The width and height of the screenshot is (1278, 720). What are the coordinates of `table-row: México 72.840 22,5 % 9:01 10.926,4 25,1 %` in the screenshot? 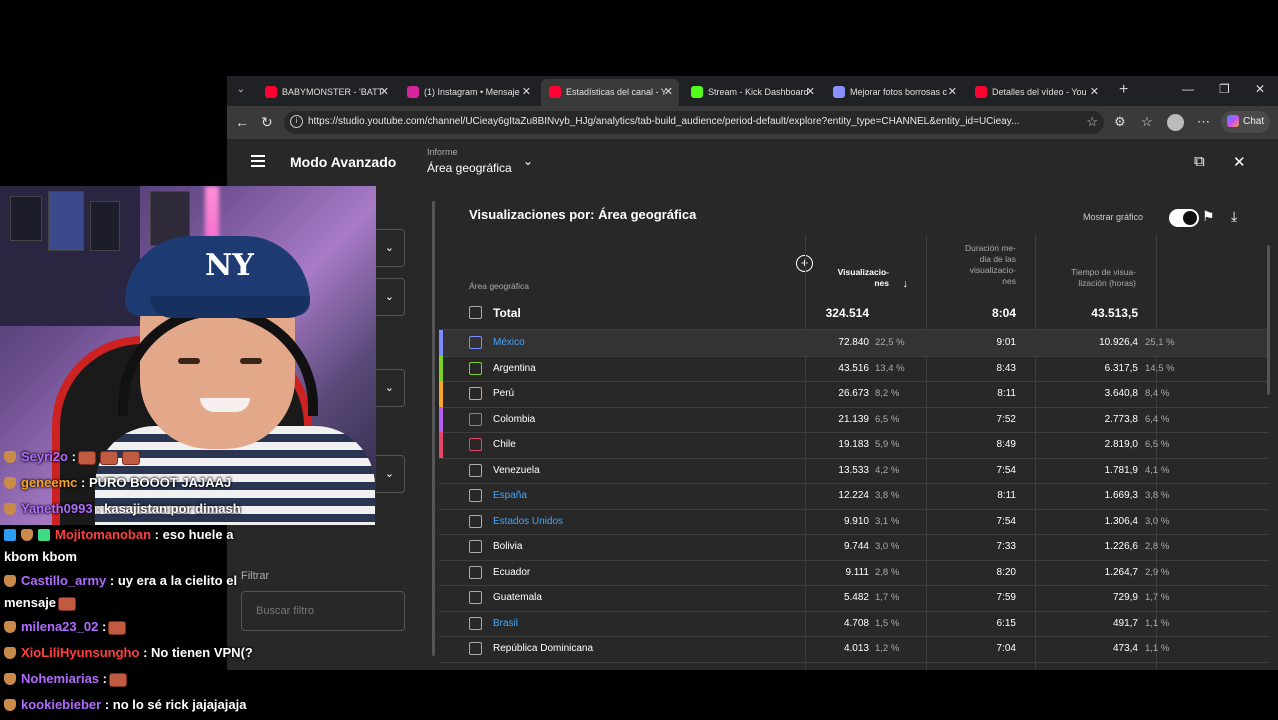 It's located at (854, 343).